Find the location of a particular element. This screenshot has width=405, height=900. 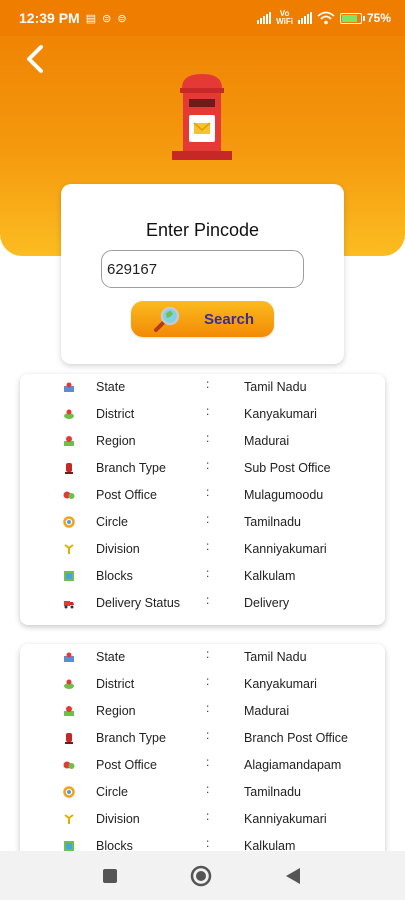

wifi-icon is located at coordinates (326, 18).